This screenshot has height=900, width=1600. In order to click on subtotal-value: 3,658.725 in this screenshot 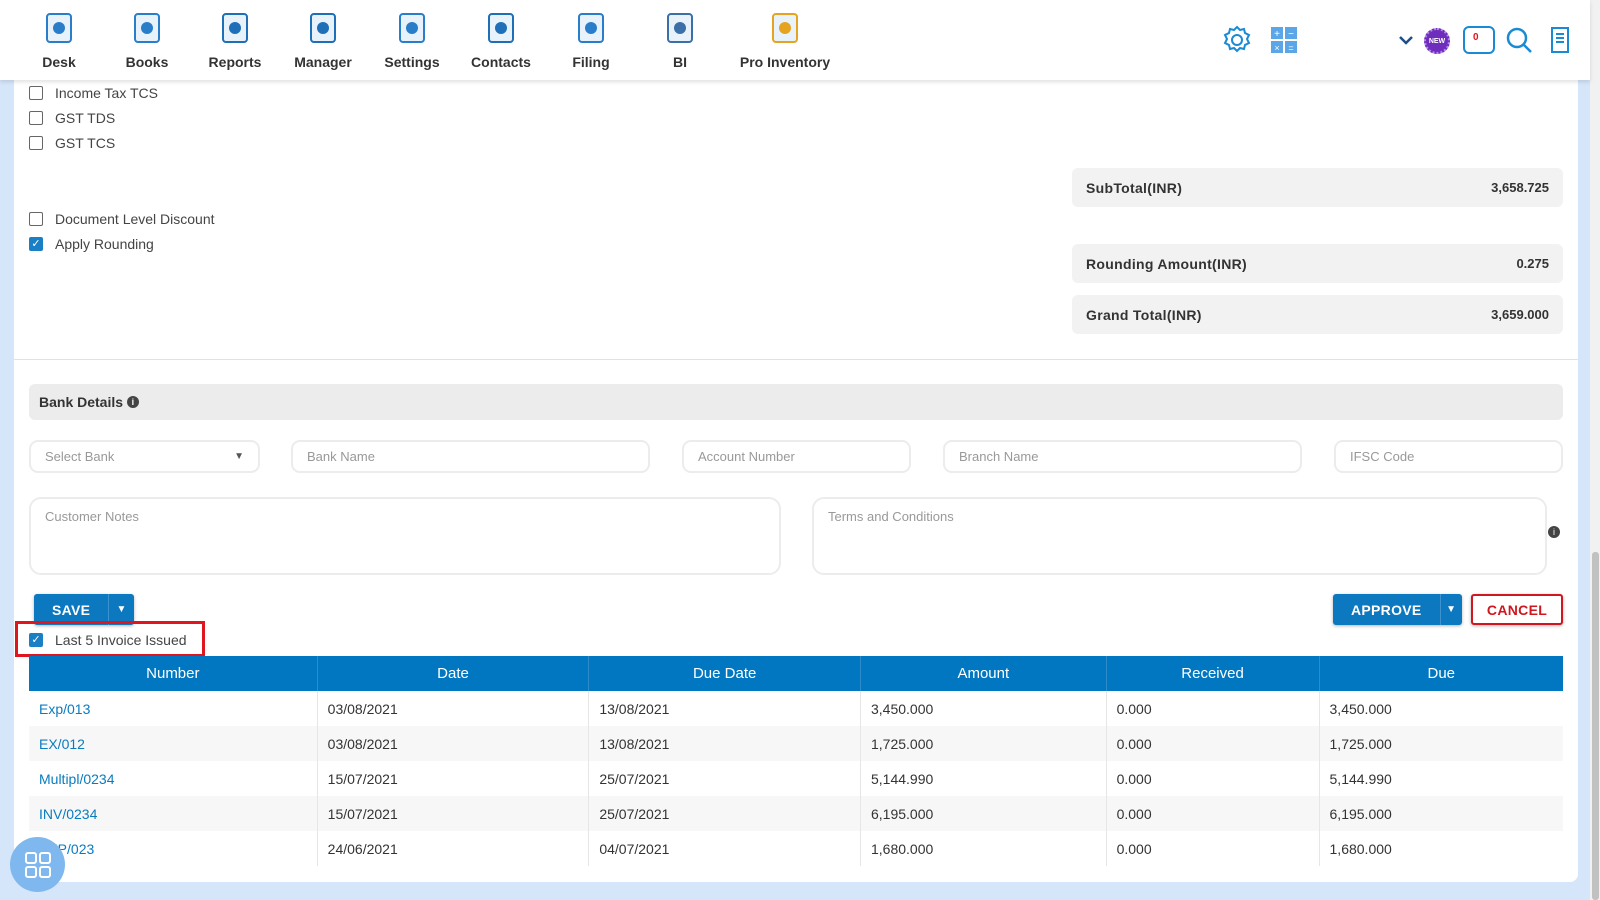, I will do `click(1520, 187)`.